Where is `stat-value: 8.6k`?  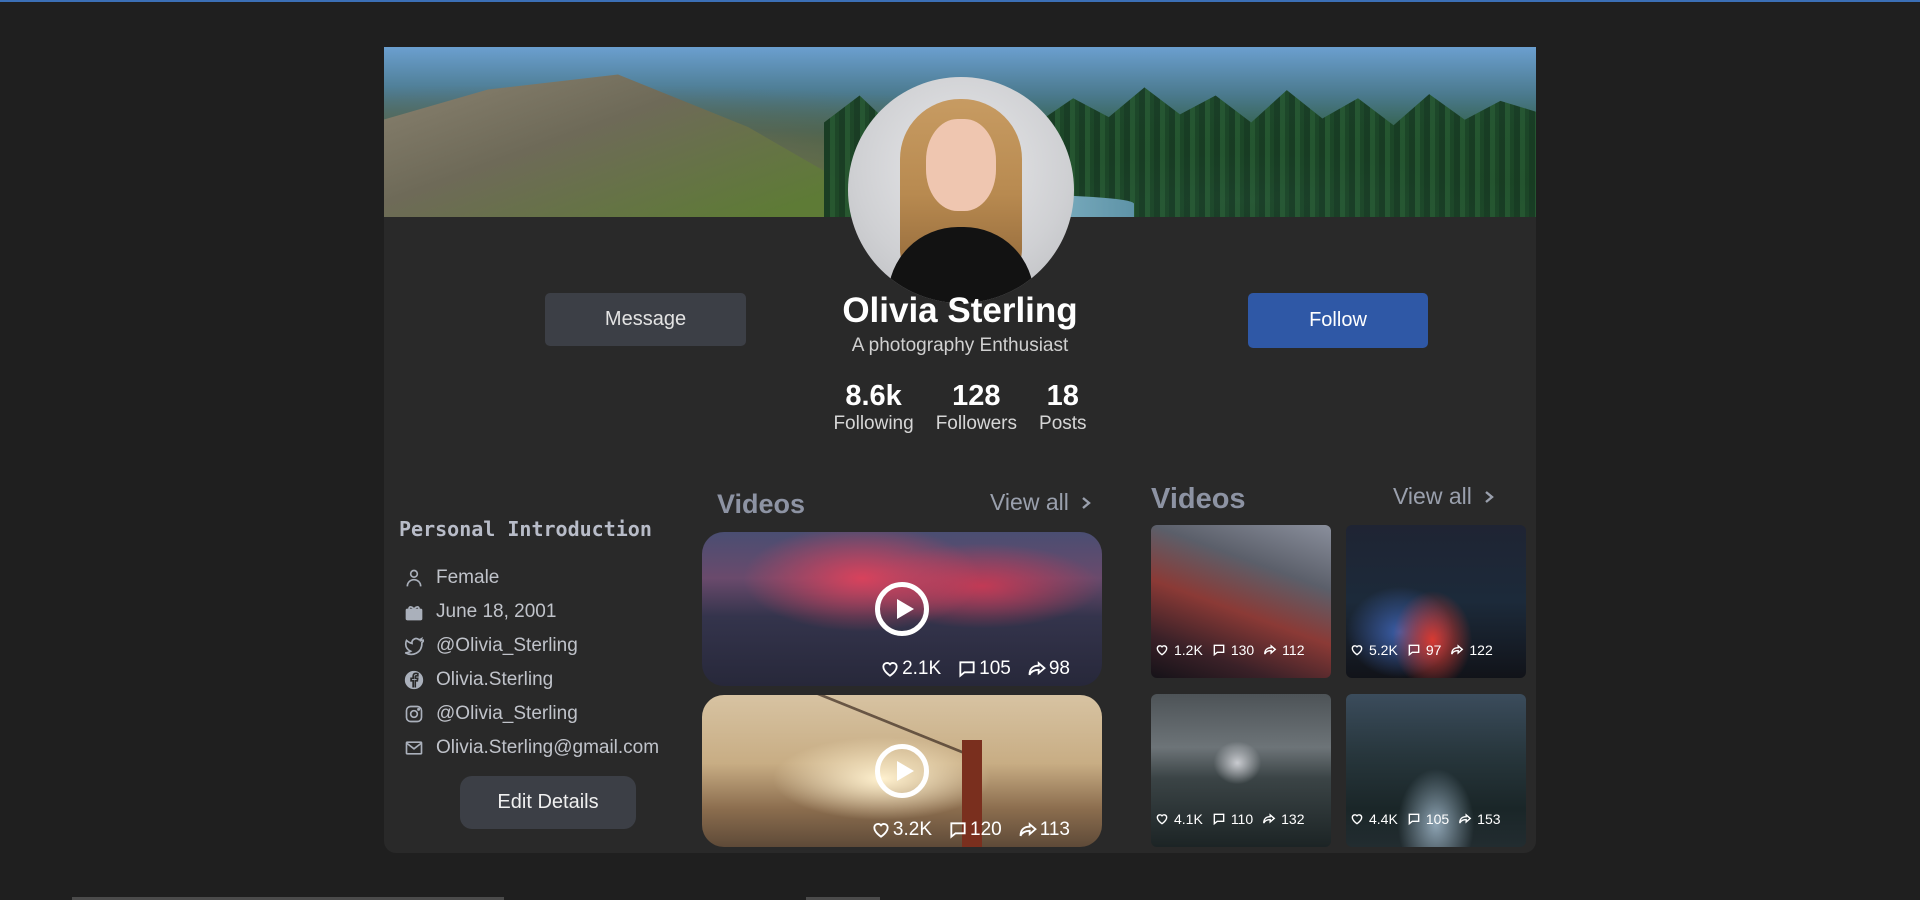 stat-value: 8.6k is located at coordinates (873, 396).